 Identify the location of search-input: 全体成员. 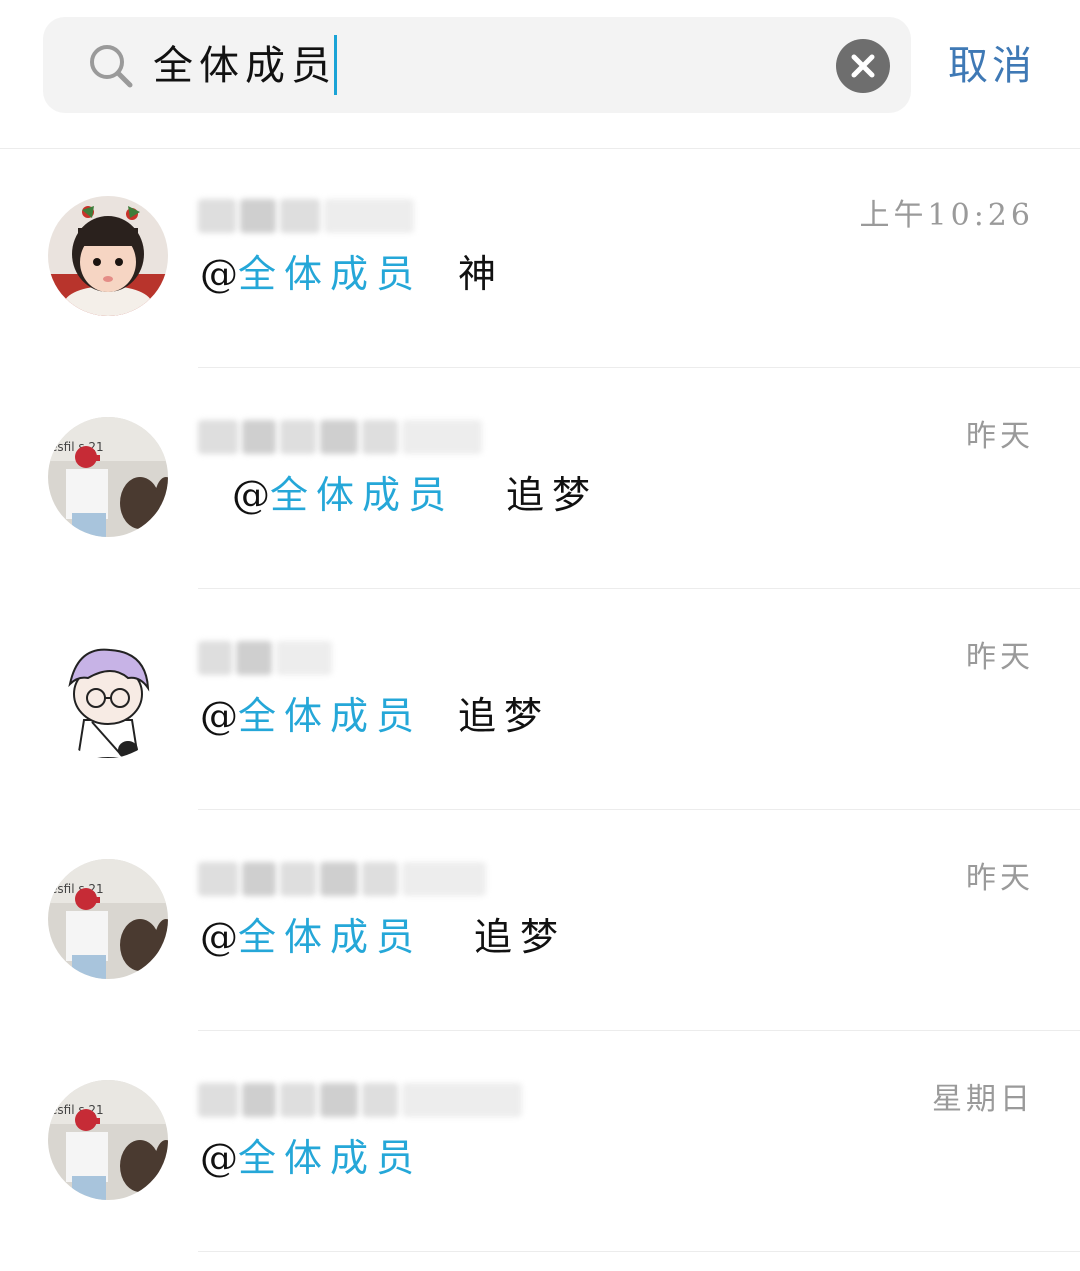
(245, 66).